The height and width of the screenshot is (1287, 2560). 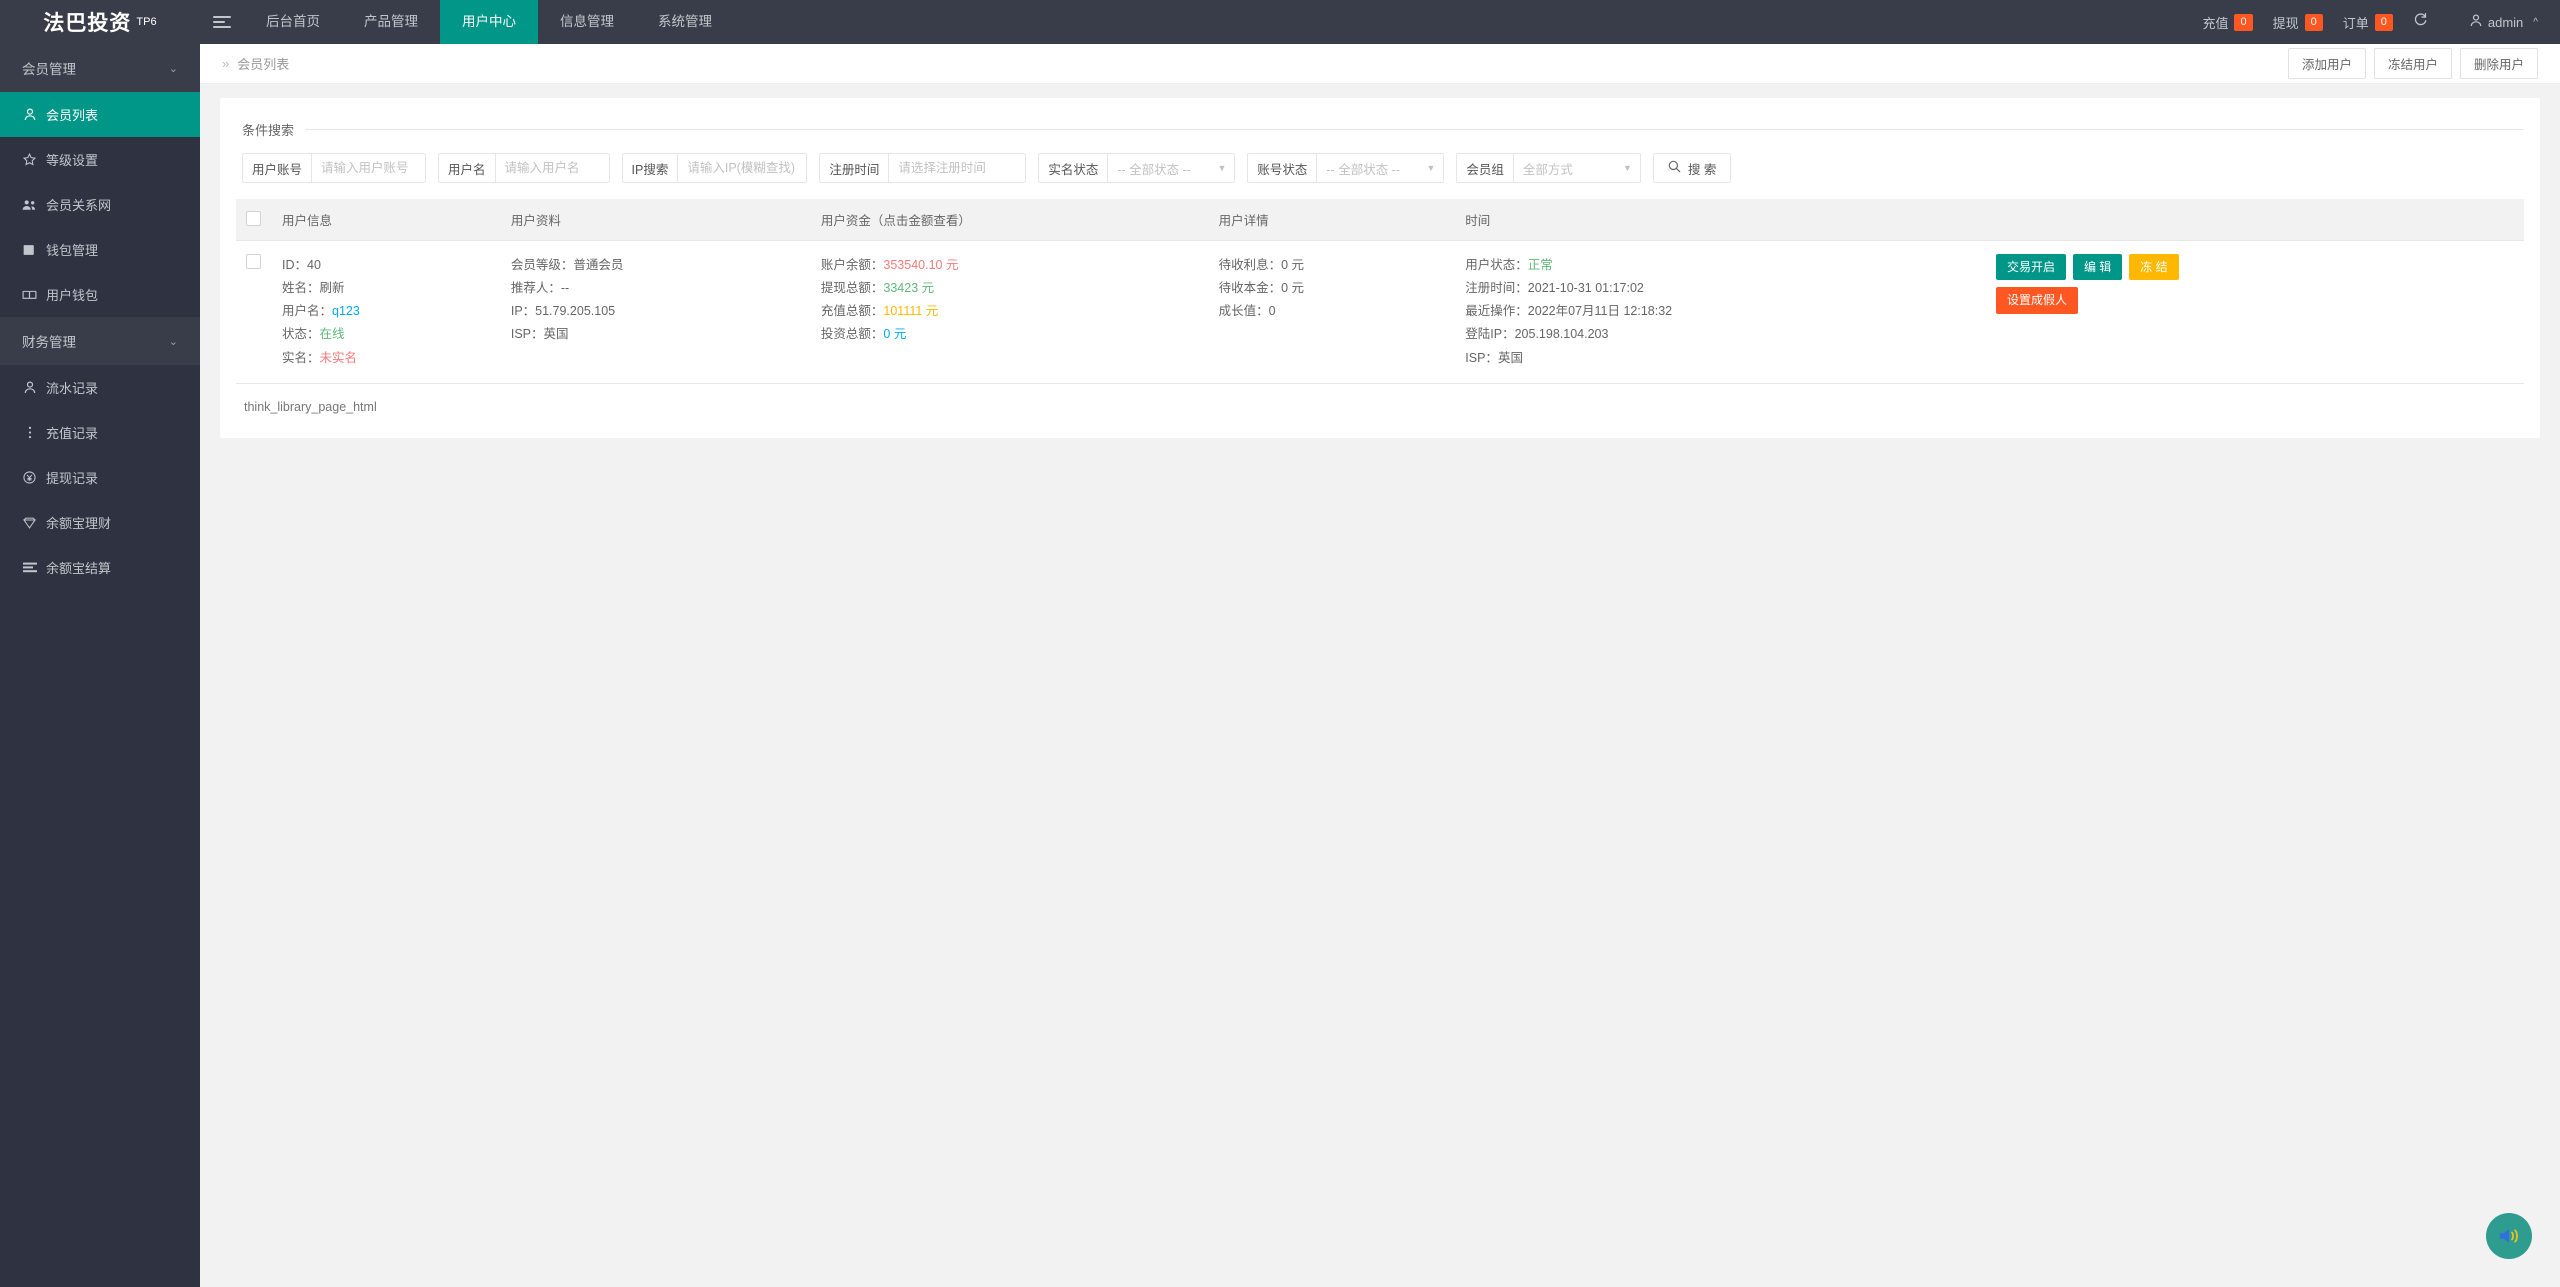 I want to click on verified-label: 实名：, so click(x=301, y=357).